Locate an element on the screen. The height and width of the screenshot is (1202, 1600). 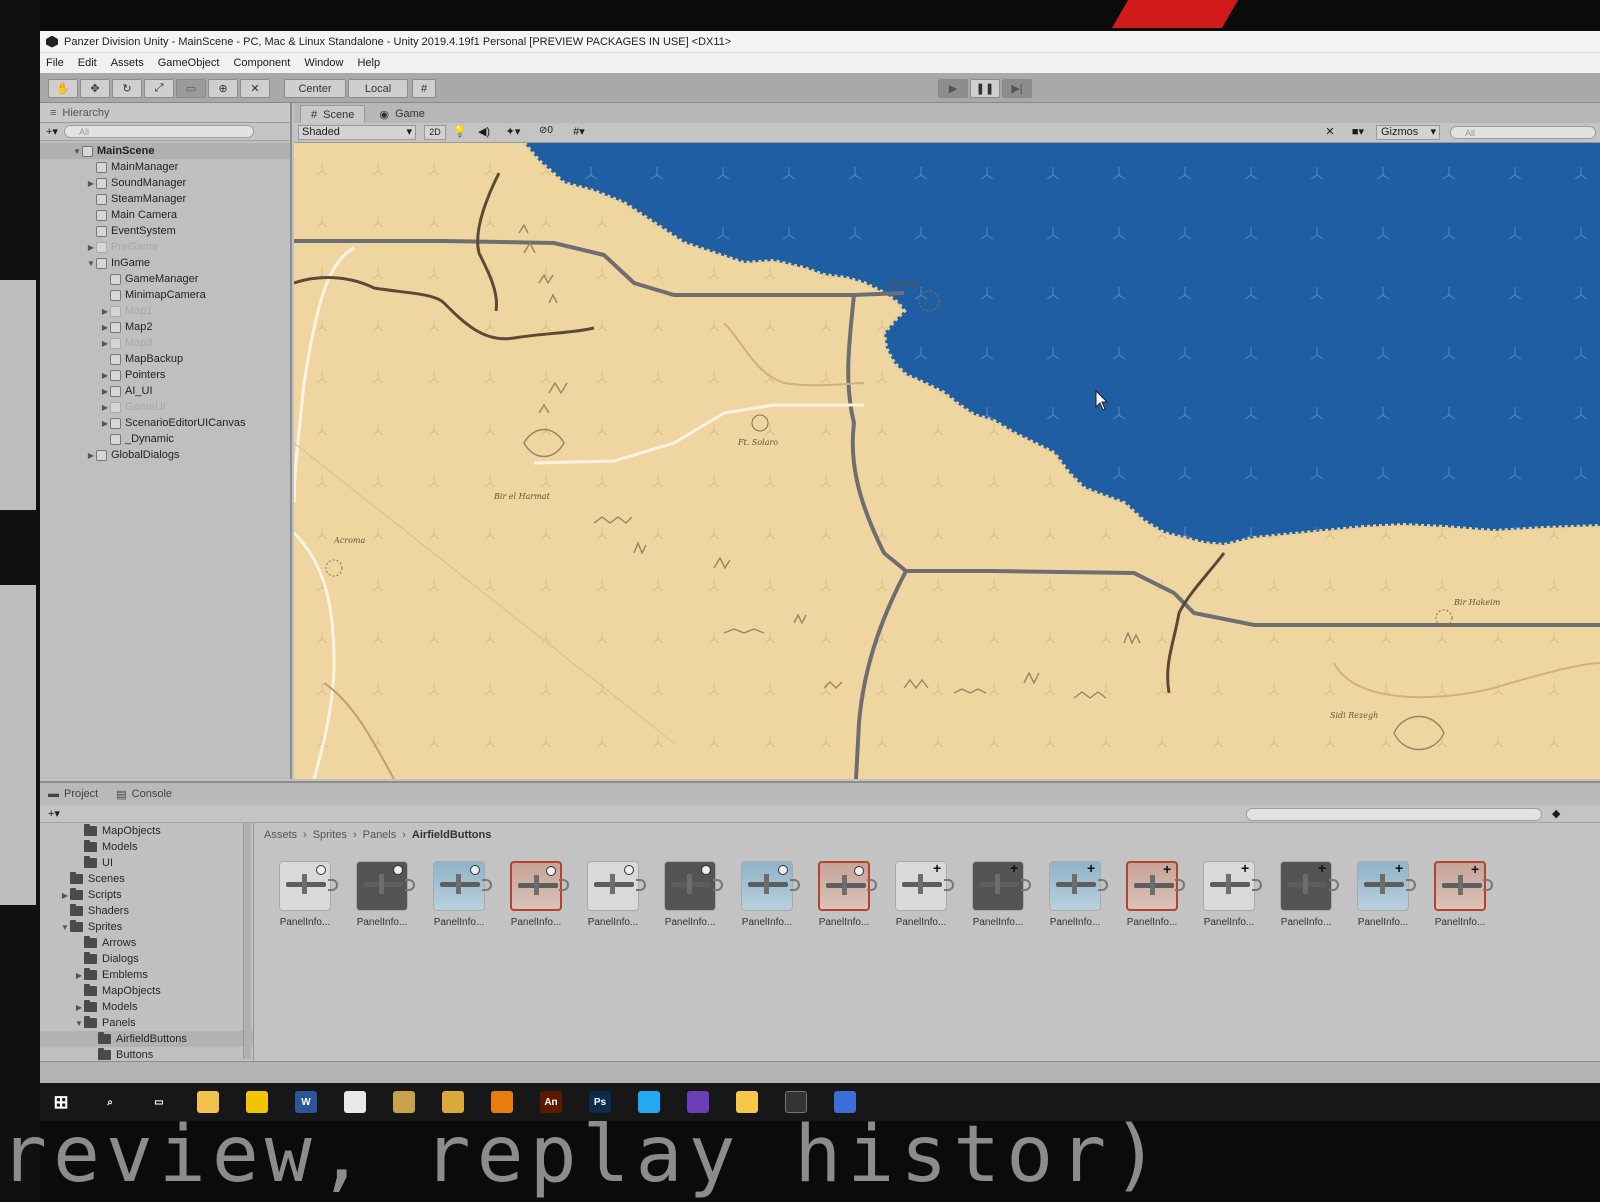
folder-tree-item: Shaders is located at coordinates (146, 911).